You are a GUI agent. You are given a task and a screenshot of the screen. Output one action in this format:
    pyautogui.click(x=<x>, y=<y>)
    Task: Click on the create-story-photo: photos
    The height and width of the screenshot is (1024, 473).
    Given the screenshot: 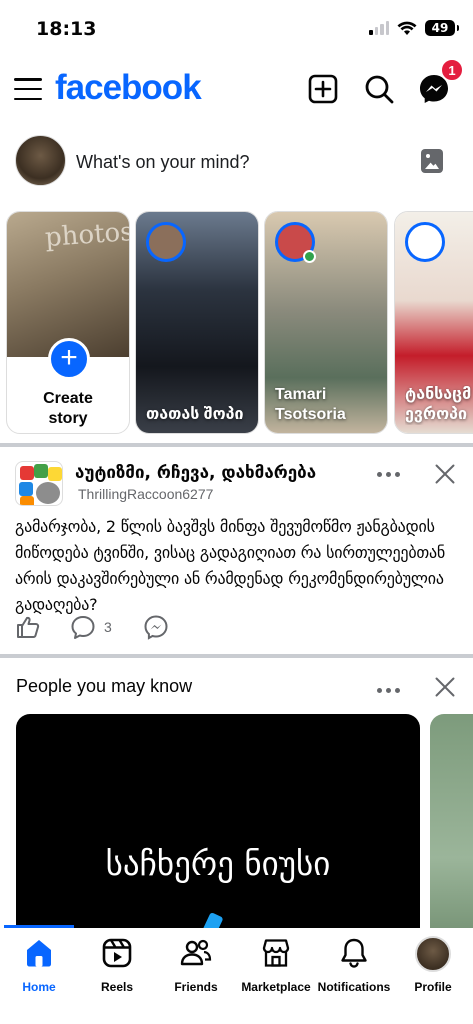 What is the action you would take?
    pyautogui.click(x=68, y=284)
    